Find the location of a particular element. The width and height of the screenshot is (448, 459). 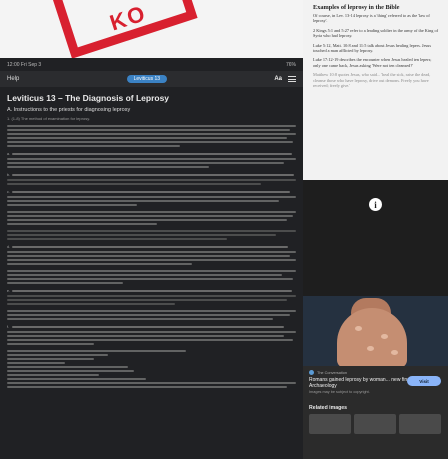

stamp-banner: KO is located at coordinates (151, 29).